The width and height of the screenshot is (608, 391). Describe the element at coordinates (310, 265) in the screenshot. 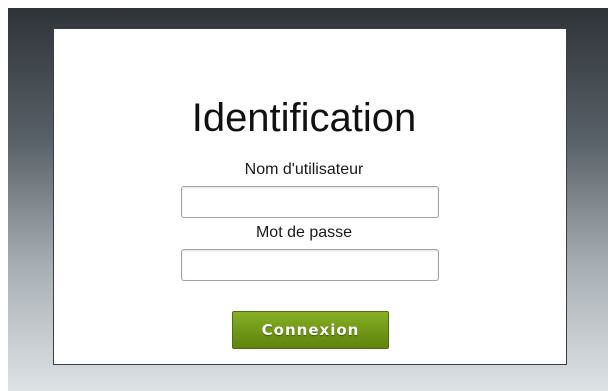

I see `password-input` at that location.